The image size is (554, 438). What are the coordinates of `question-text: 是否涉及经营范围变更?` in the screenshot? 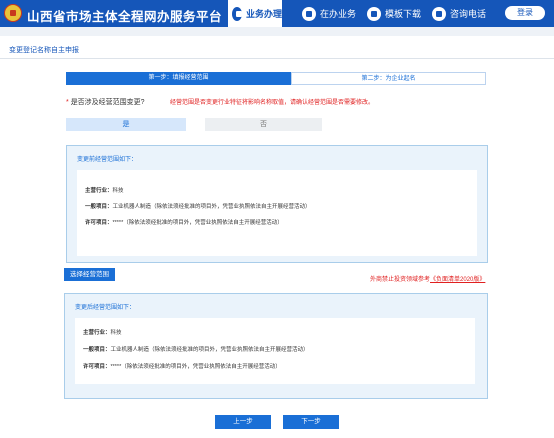 It's located at (107, 102).